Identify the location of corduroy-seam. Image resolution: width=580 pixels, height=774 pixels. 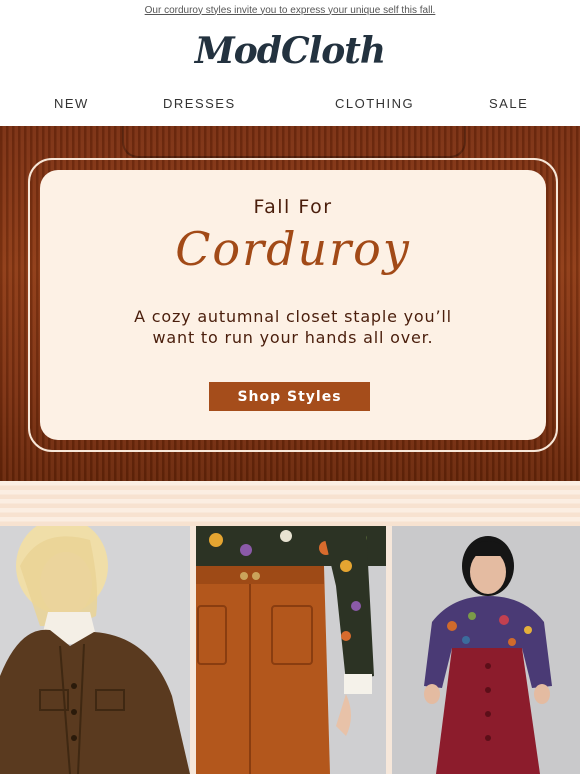
(294, 142).